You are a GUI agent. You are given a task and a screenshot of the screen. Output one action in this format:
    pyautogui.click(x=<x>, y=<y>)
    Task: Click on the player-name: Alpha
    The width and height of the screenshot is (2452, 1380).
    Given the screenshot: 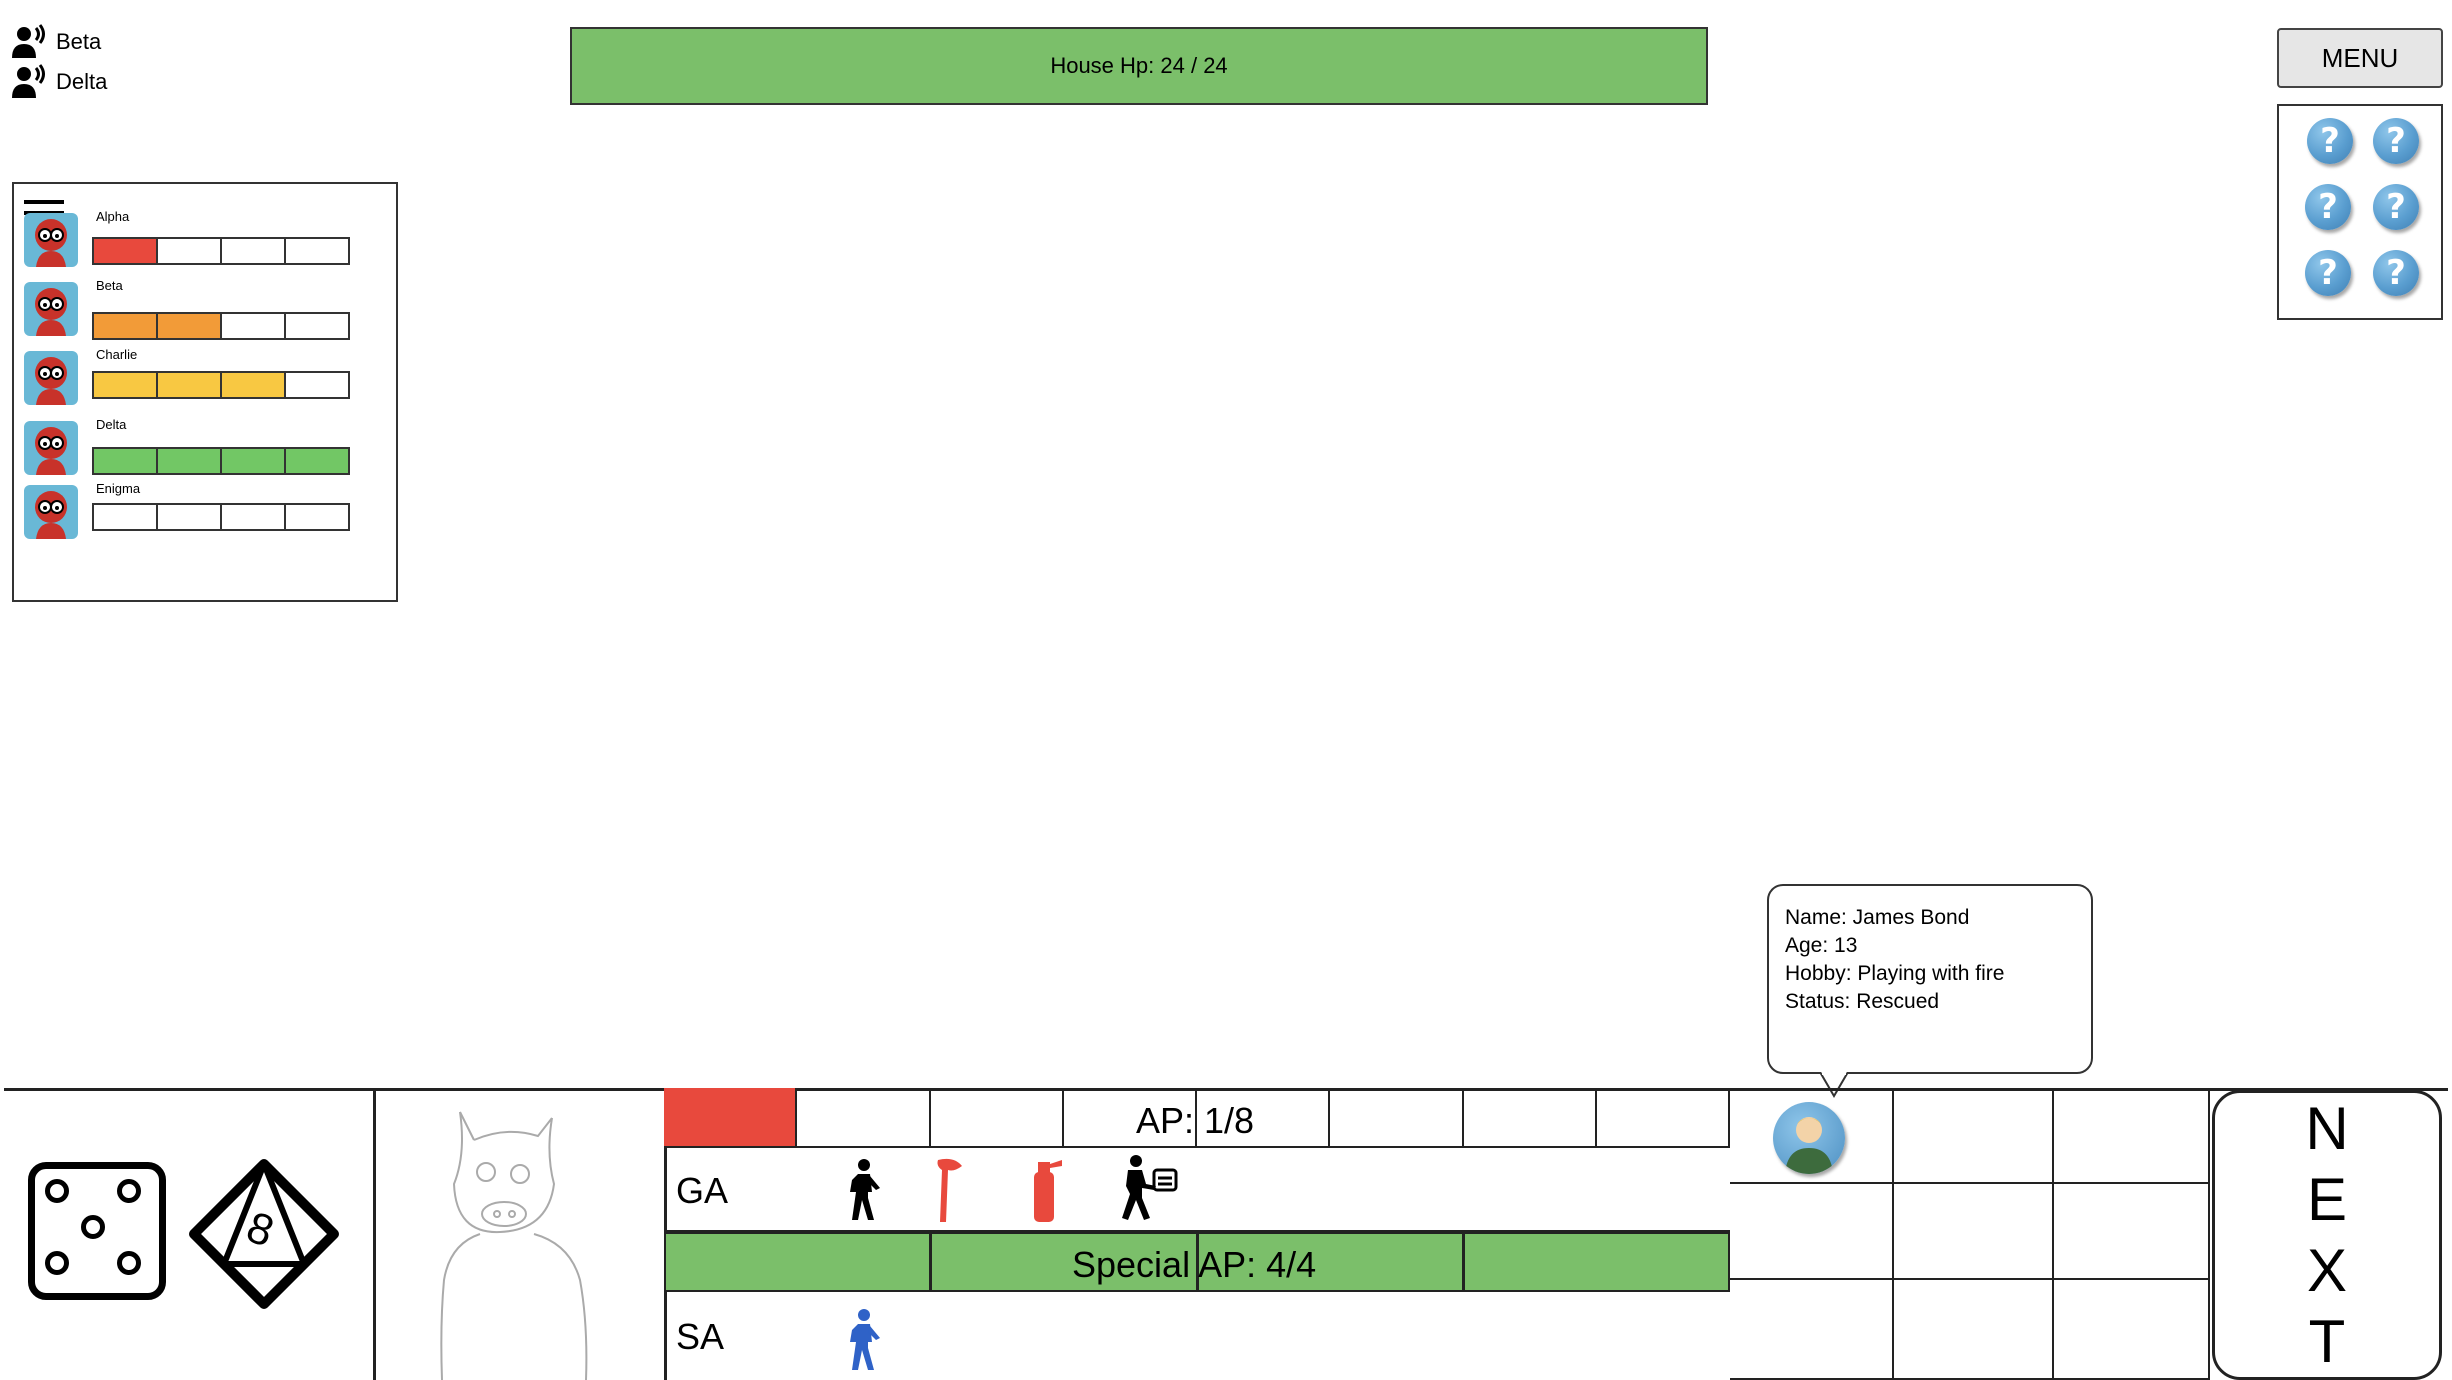 What is the action you would take?
    pyautogui.click(x=113, y=216)
    